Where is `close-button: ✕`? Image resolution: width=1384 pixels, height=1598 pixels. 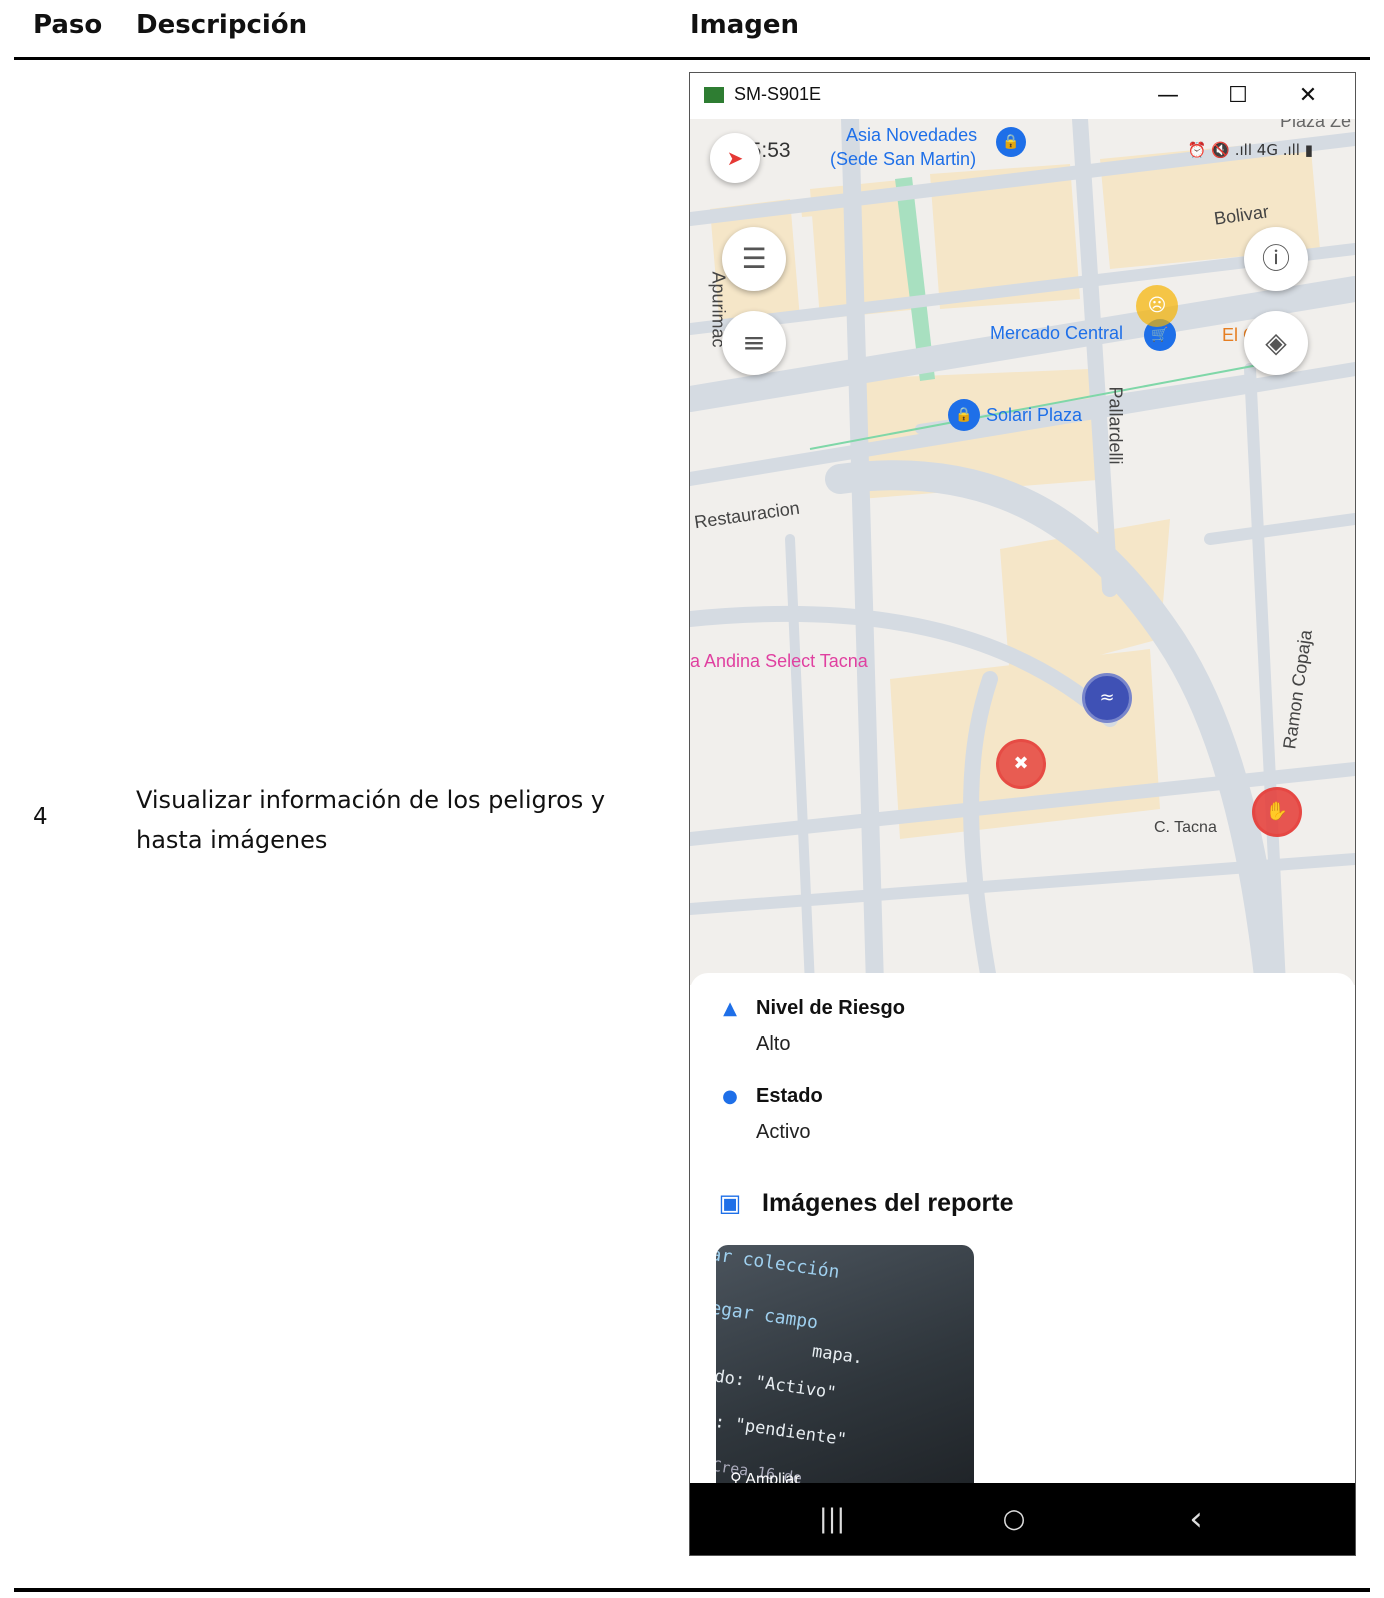 close-button: ✕ is located at coordinates (1308, 96).